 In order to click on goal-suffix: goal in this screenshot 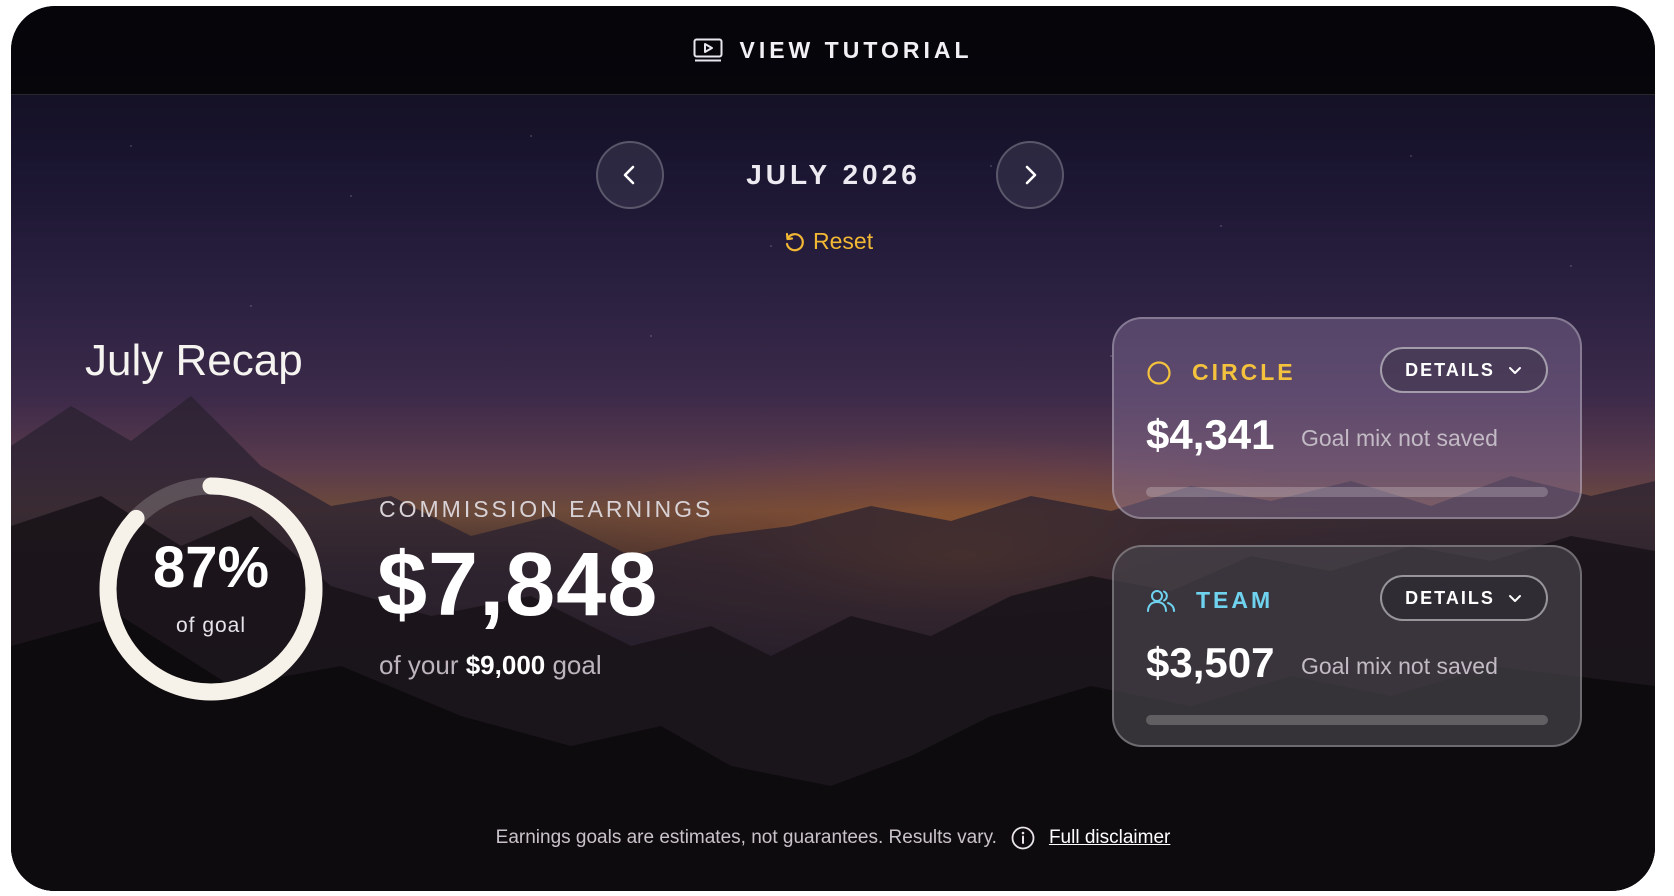, I will do `click(573, 665)`.